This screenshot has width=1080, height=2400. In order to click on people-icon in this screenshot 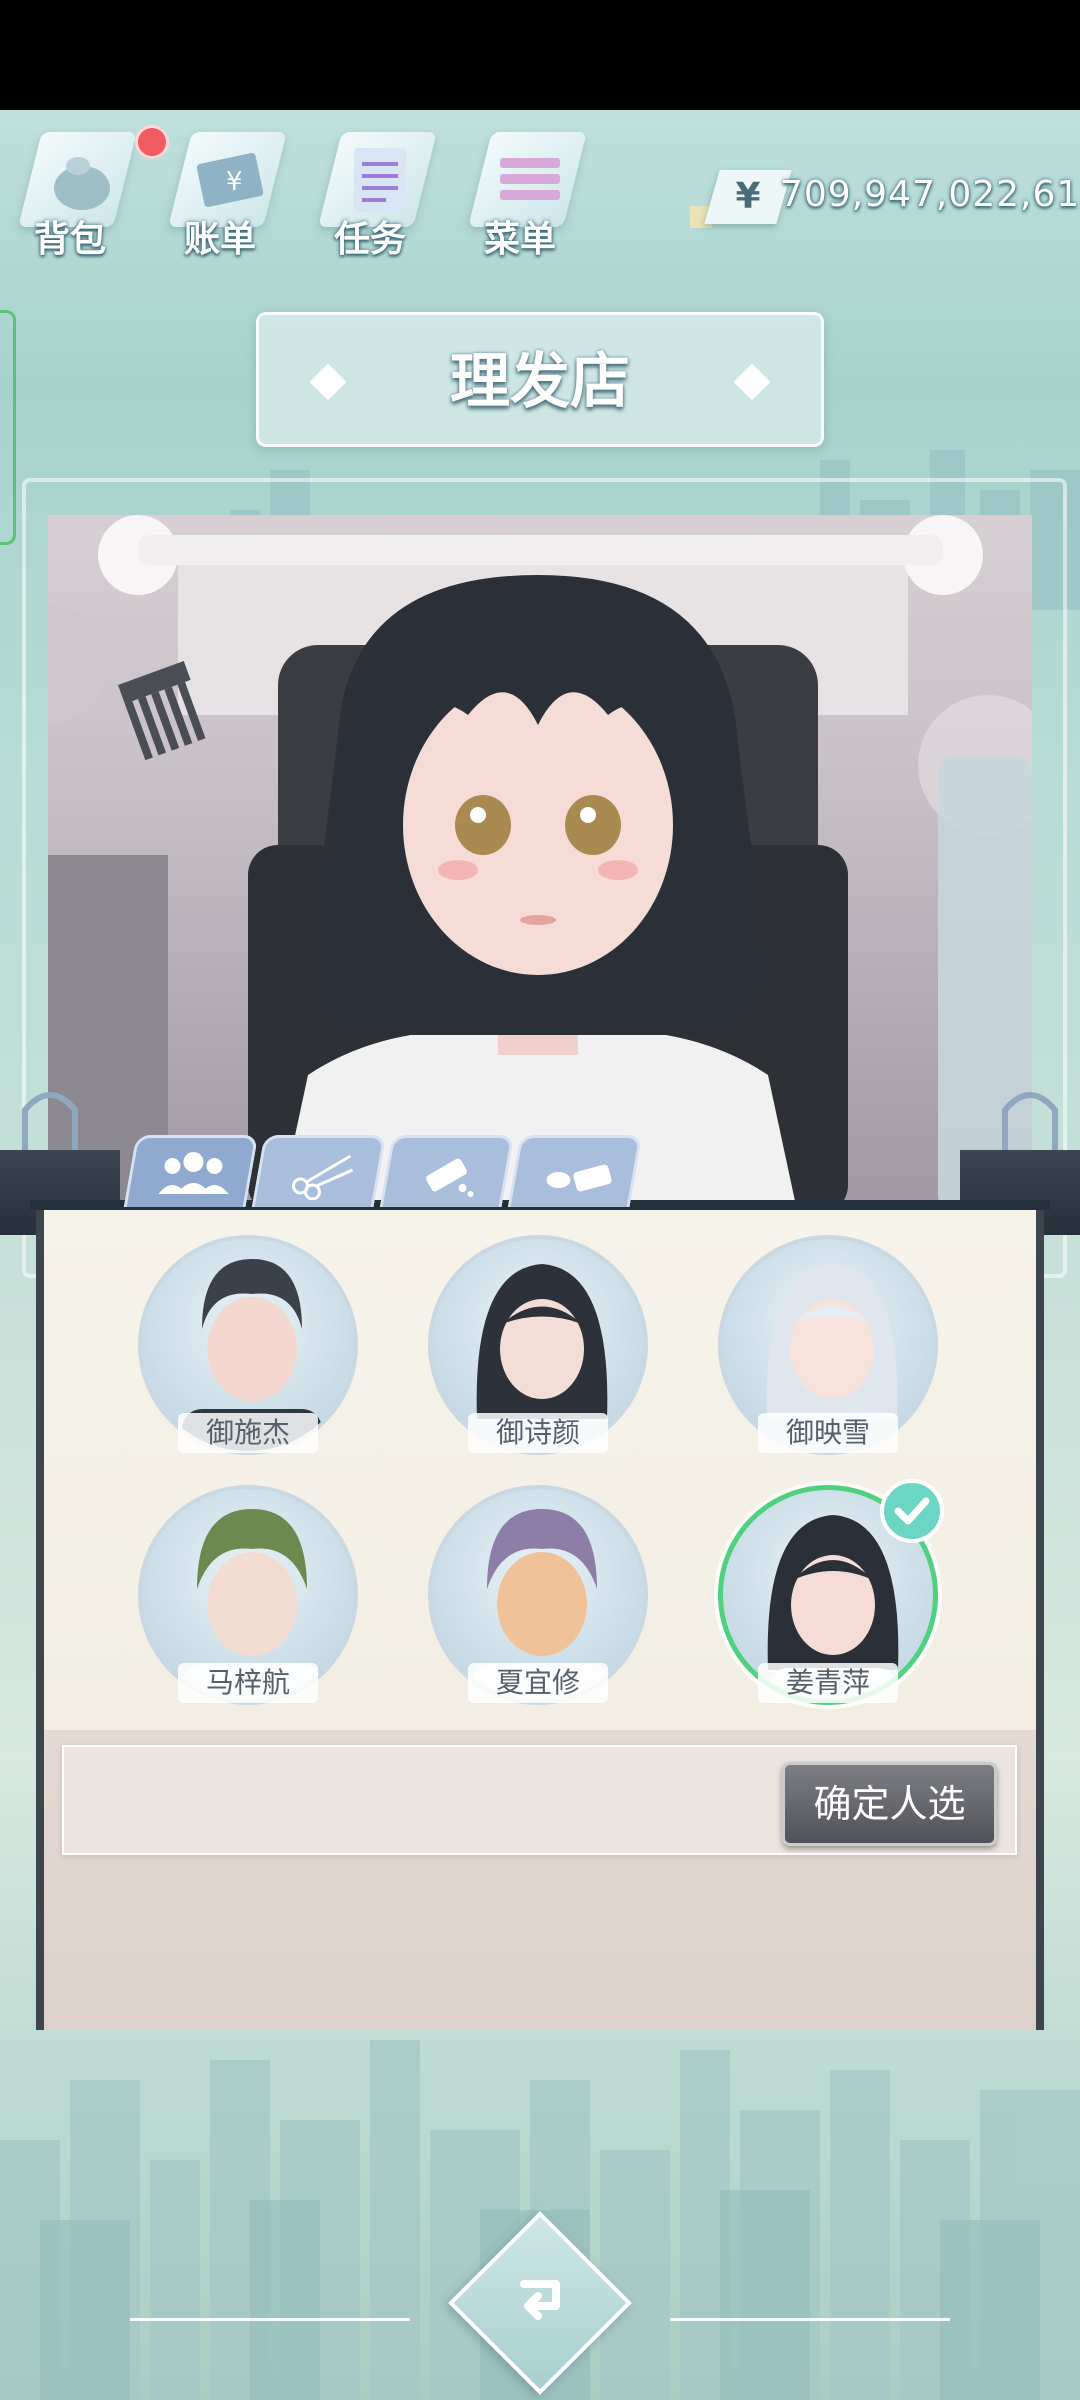, I will do `click(193, 1173)`.